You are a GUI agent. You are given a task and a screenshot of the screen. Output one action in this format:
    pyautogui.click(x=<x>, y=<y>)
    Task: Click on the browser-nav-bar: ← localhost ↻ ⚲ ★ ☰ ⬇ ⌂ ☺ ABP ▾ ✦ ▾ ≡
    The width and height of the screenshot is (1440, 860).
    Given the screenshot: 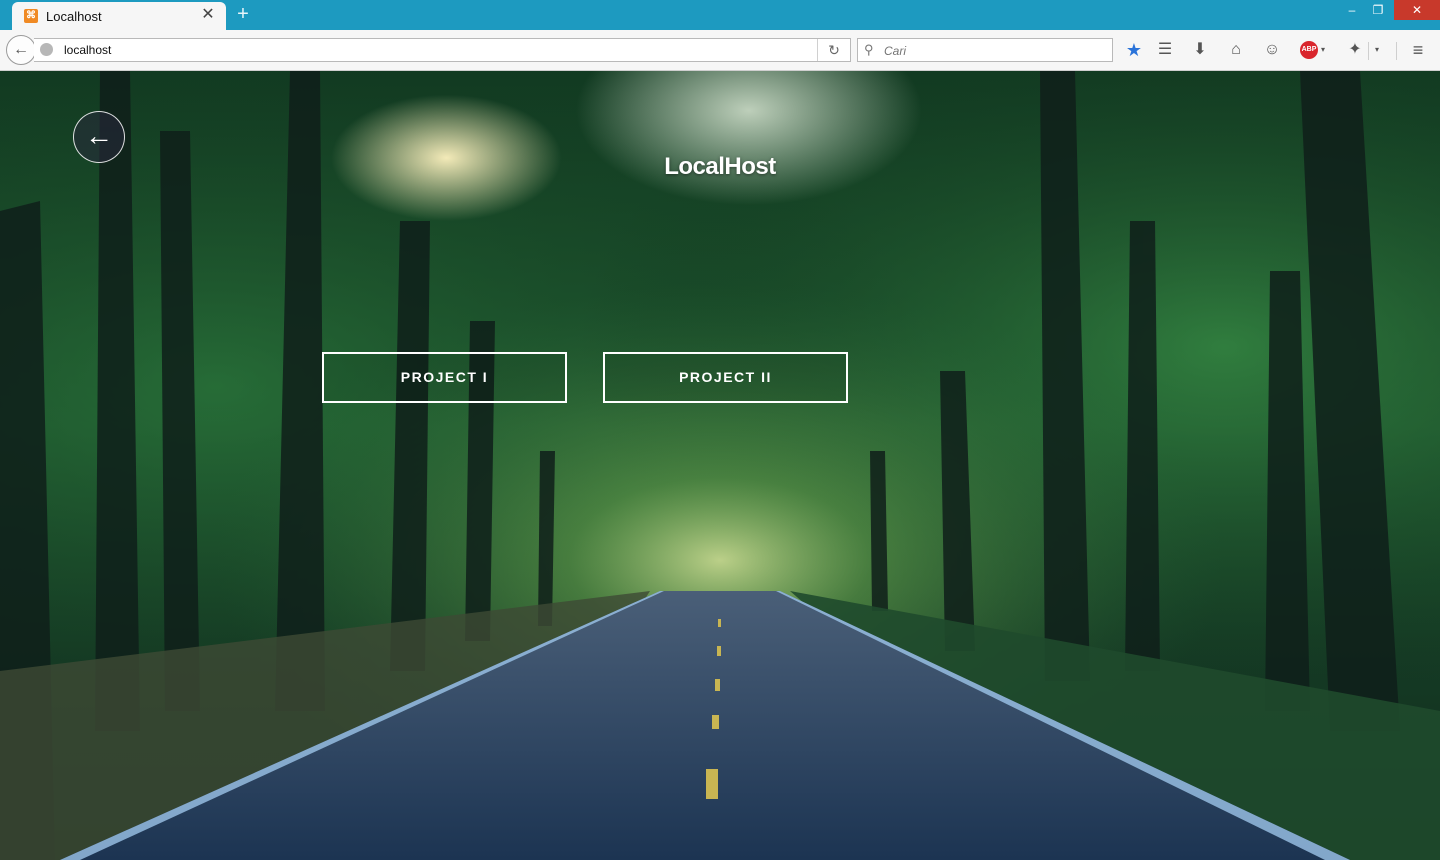 What is the action you would take?
    pyautogui.click(x=720, y=50)
    